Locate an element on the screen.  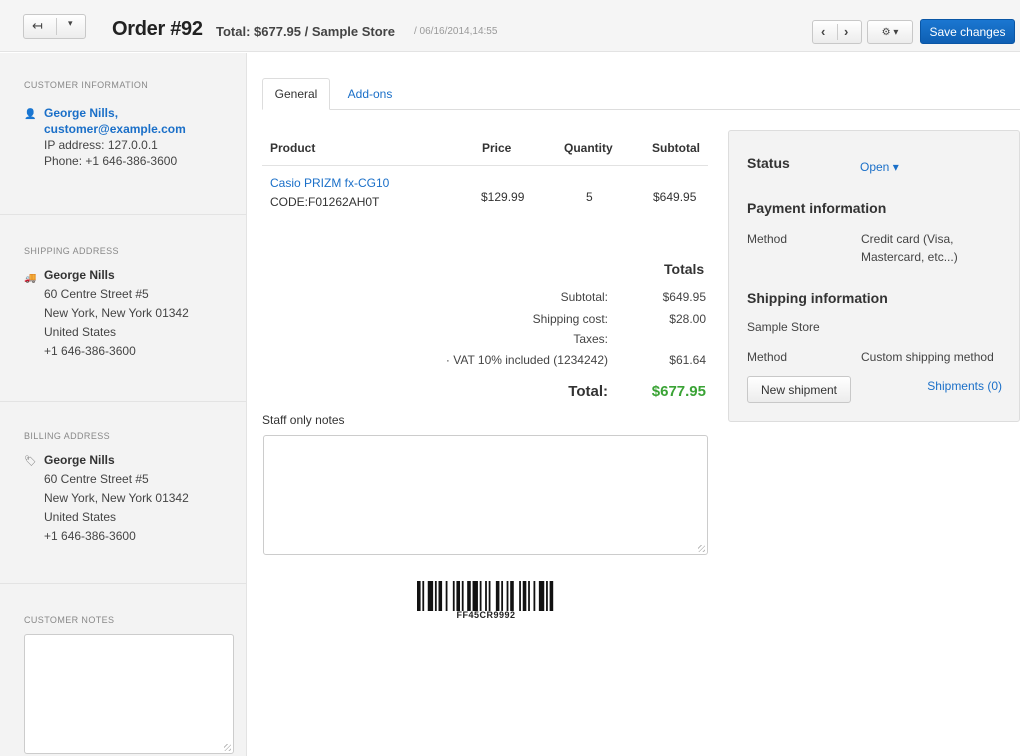
staff-notes-label: Staff only notes is located at coordinates (303, 420).